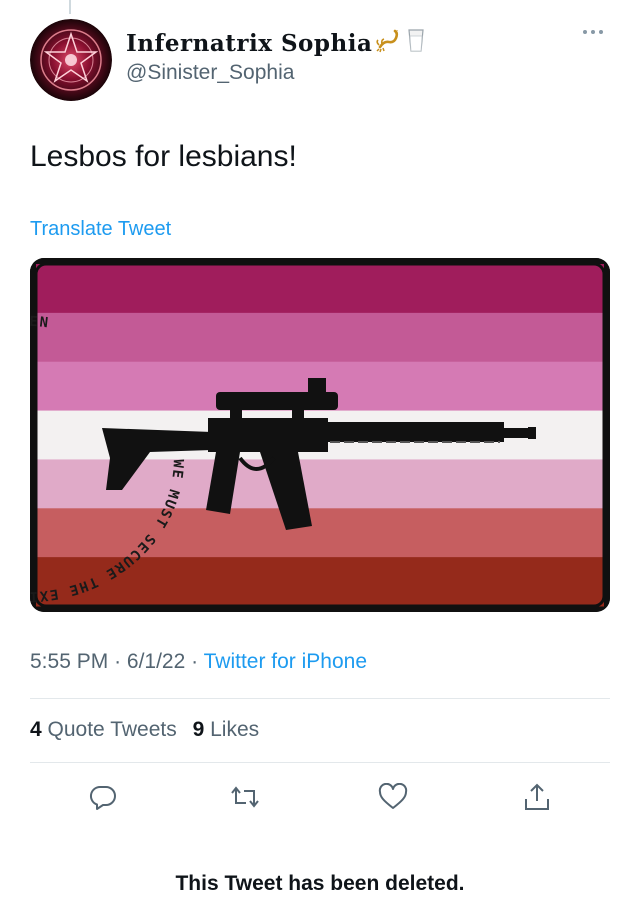  What do you see at coordinates (416, 43) in the screenshot?
I see `milk-glass-emoji-icon` at bounding box center [416, 43].